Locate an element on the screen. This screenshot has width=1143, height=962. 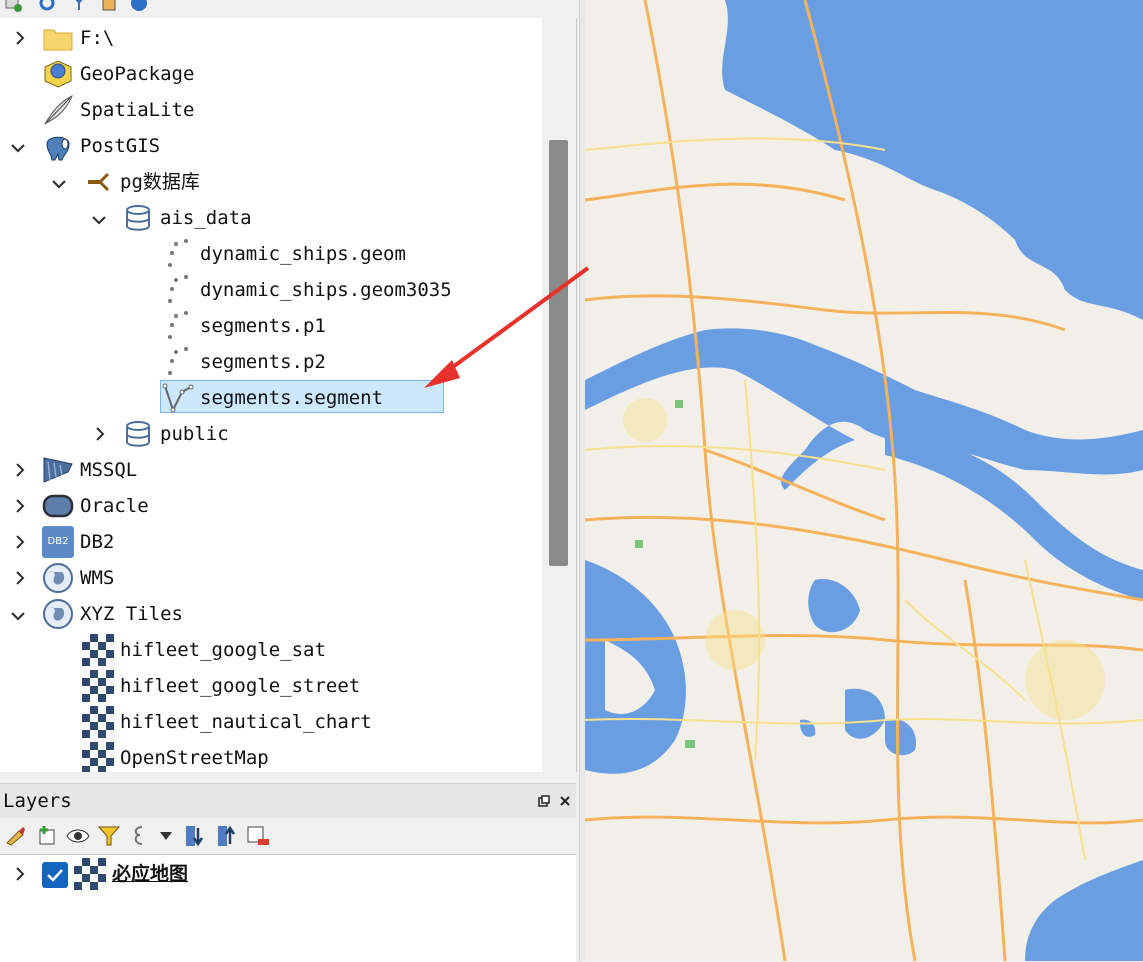
mssql-icon is located at coordinates (58, 470).